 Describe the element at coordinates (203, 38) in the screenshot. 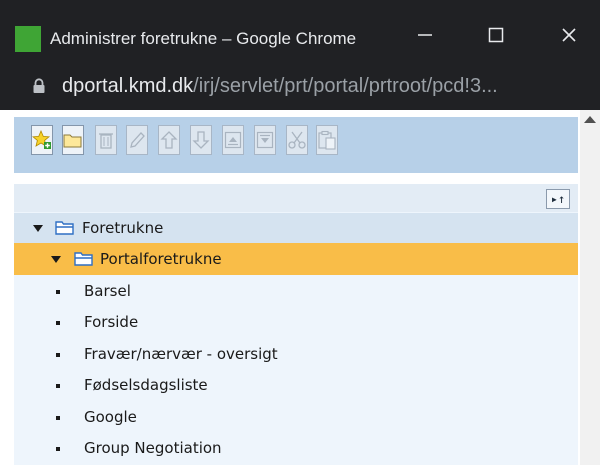

I see `window-title: Administrer foretrukne – Google Chrome` at that location.